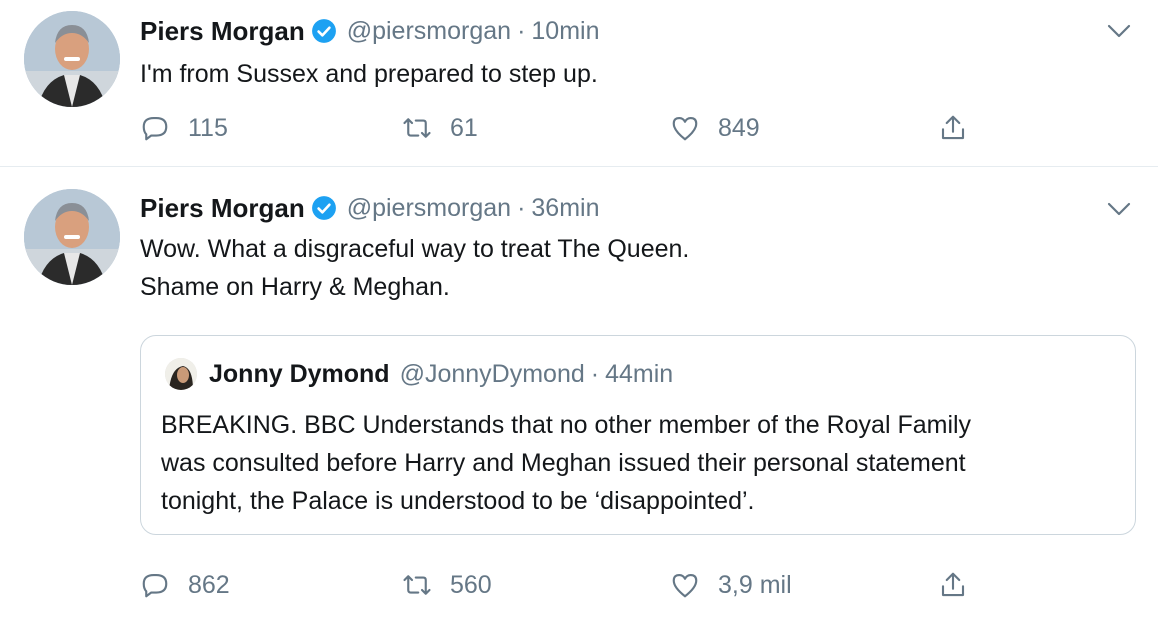 This screenshot has width=1158, height=620. What do you see at coordinates (715, 128) in the screenshot?
I see `like-button: 849` at bounding box center [715, 128].